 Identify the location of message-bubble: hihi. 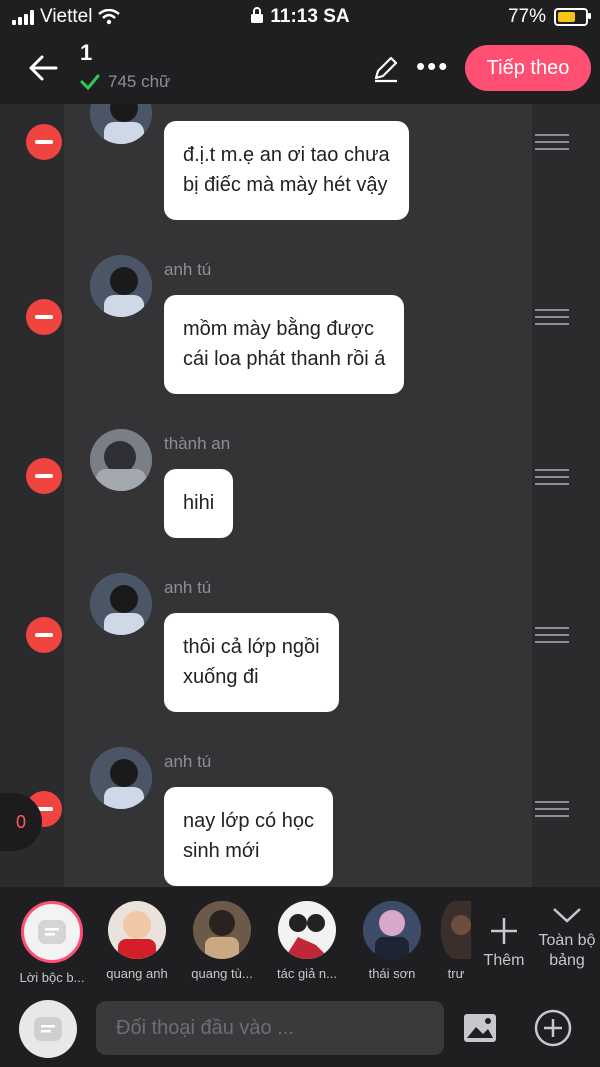
(199, 503).